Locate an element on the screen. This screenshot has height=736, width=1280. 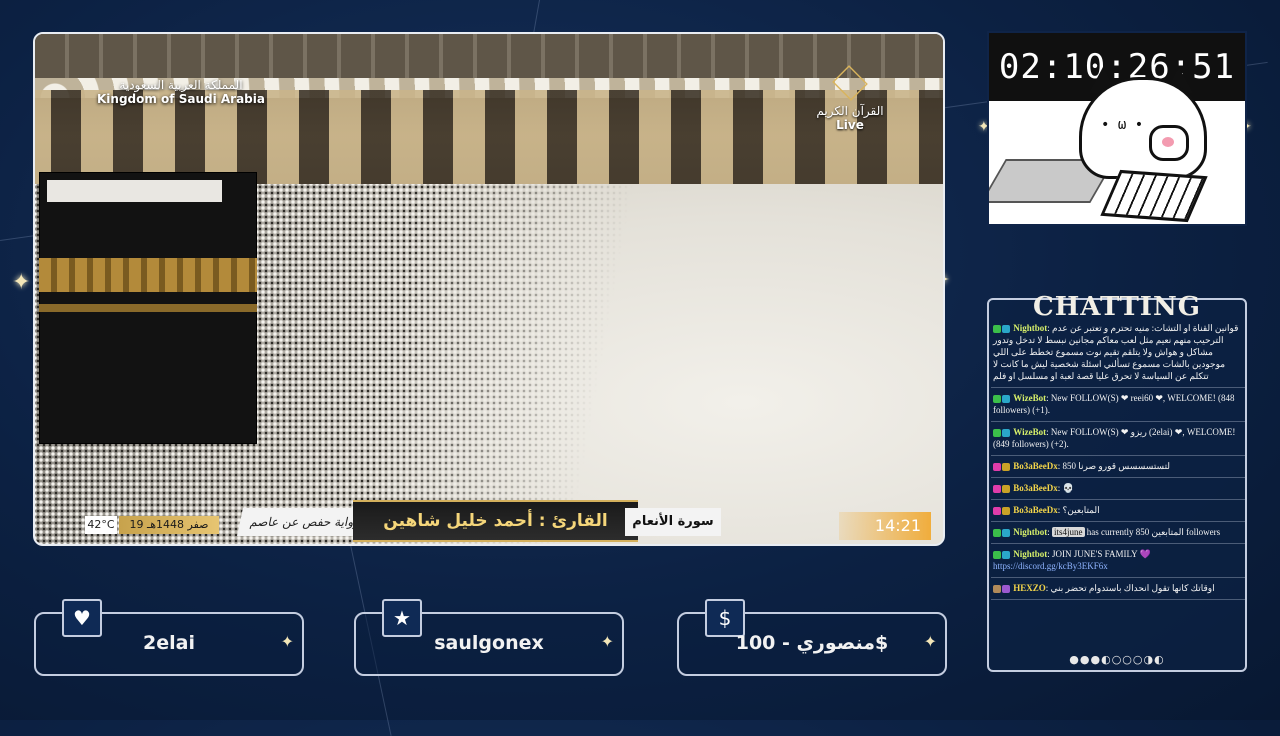
chat-message: Bo3aBeeDx: لتستسسسس قورو صرنا 850 is located at coordinates (1118, 467).